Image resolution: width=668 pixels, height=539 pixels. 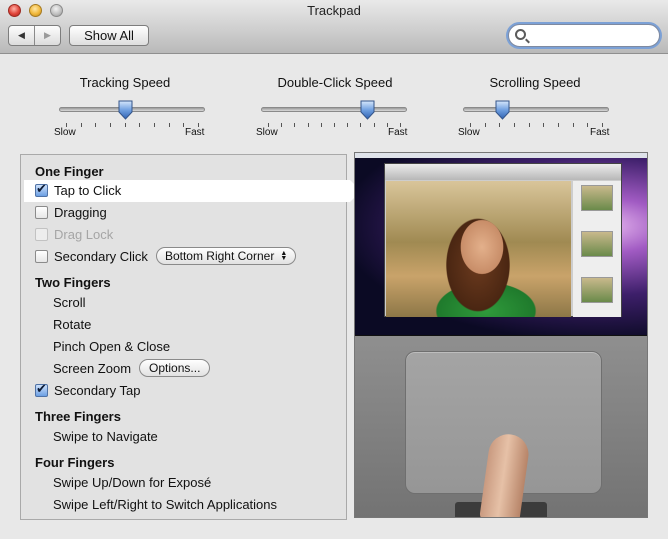 I want to click on forward-arrow-icon: ▶, so click(x=47, y=35).